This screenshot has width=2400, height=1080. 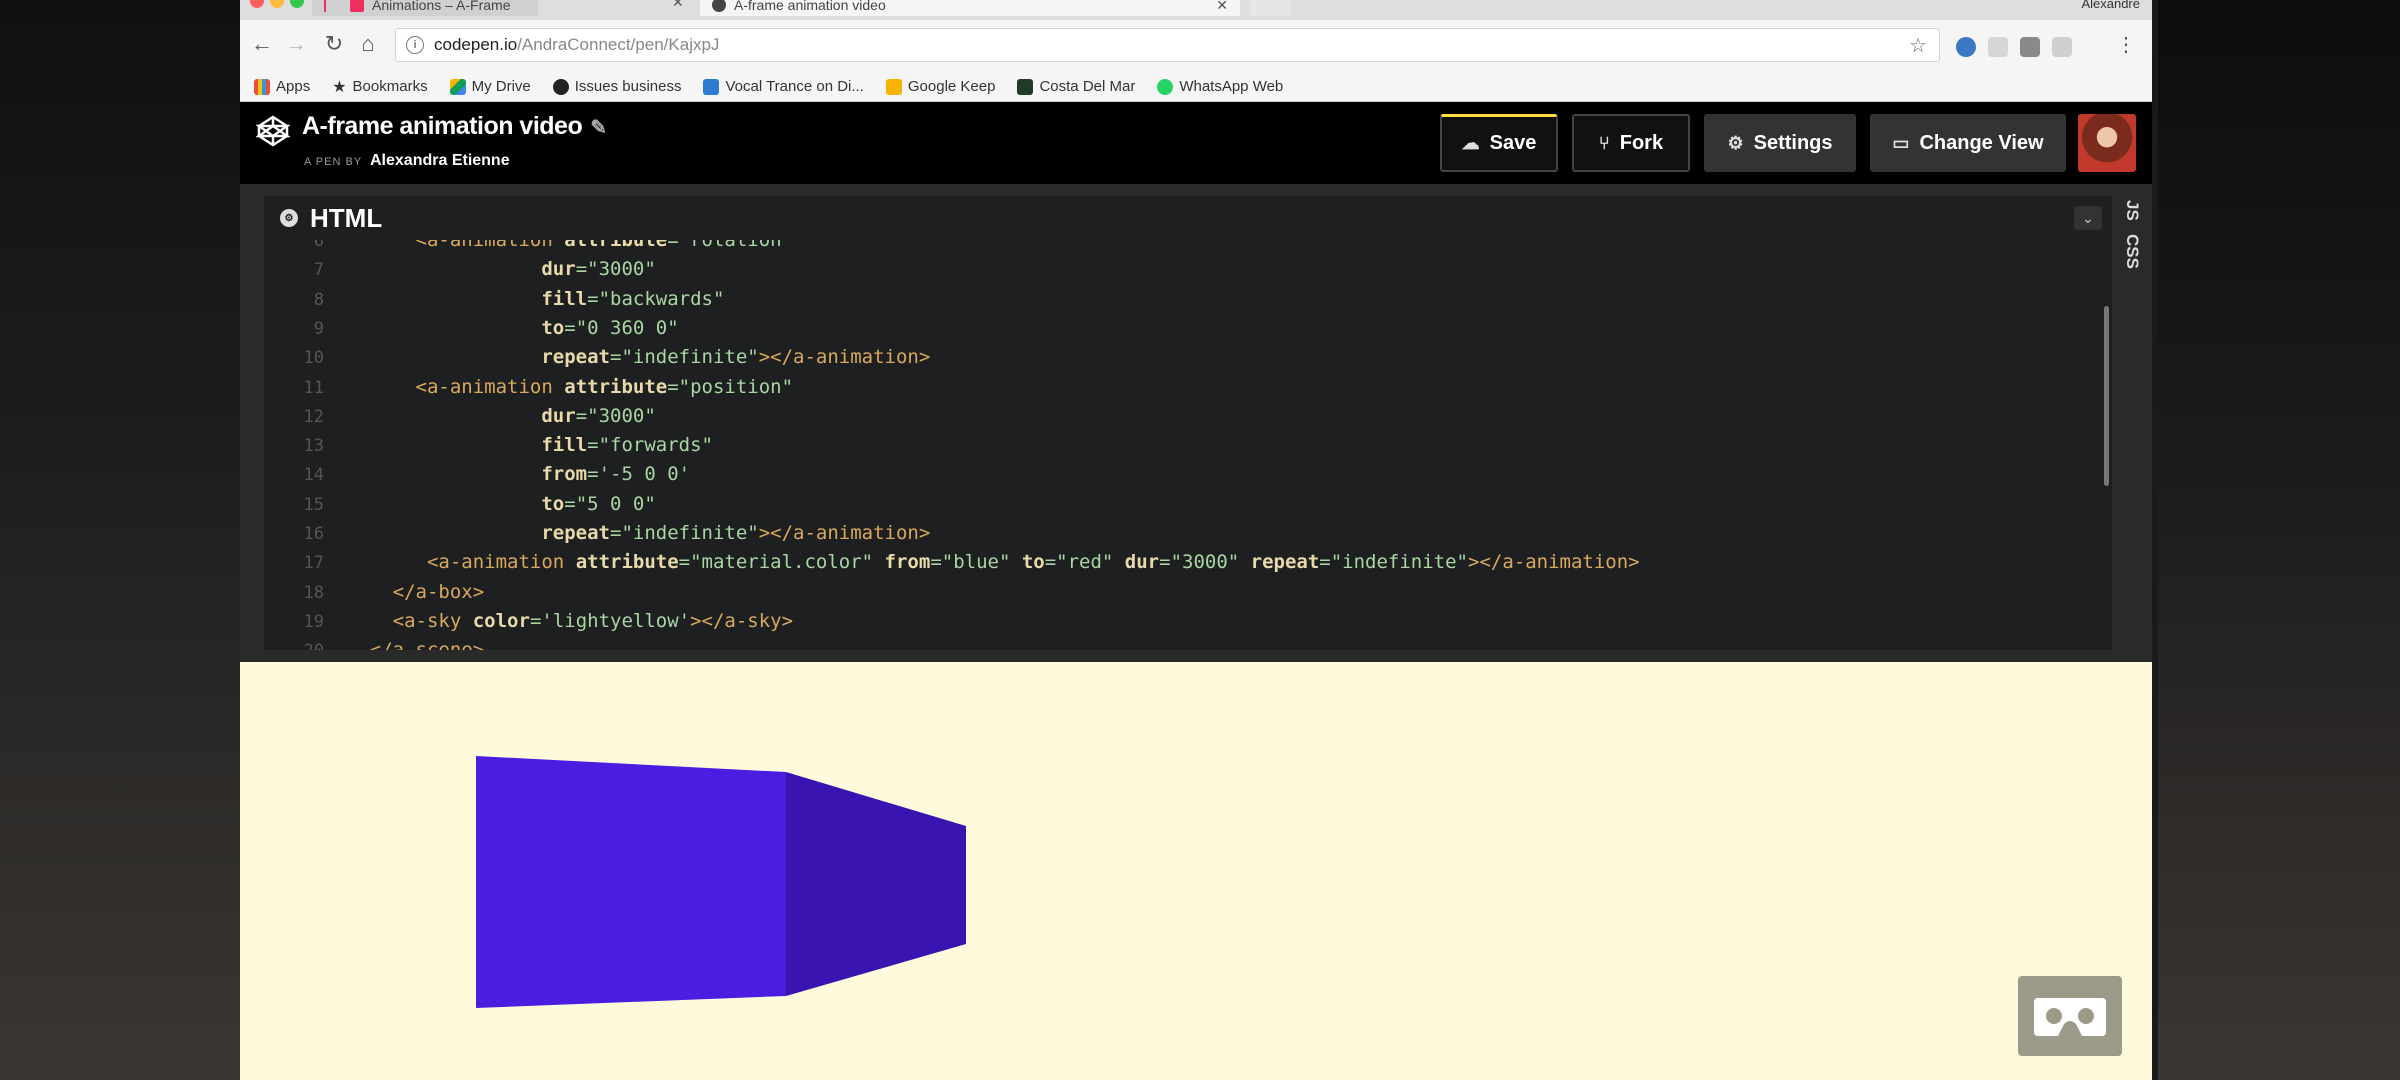 What do you see at coordinates (297, 4) in the screenshot?
I see `maximize-window-icon` at bounding box center [297, 4].